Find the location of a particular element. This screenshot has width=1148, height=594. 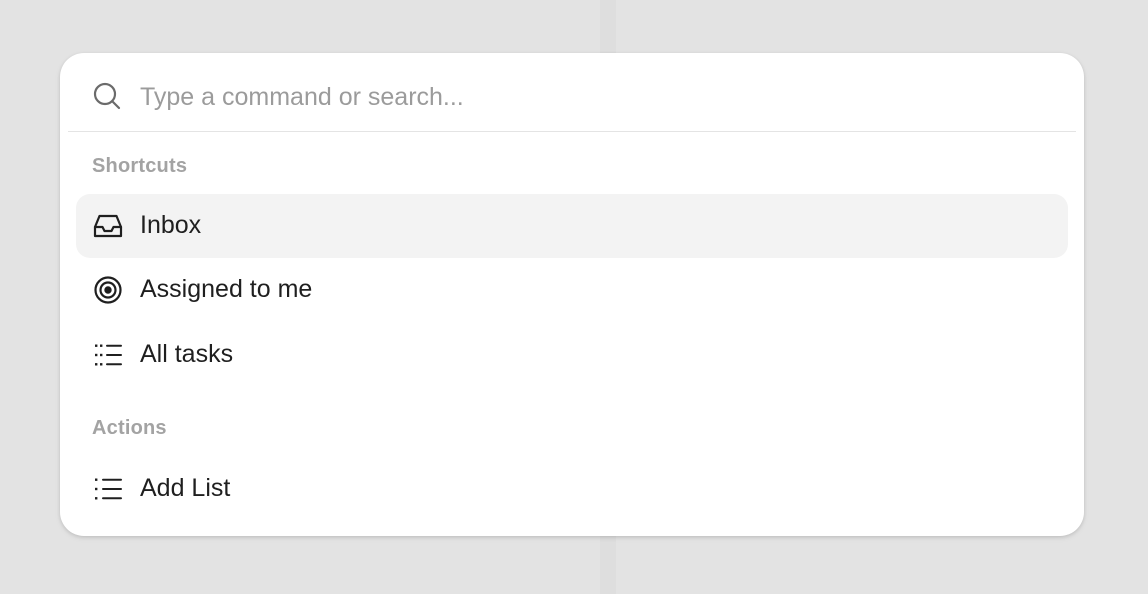

inbox-icon is located at coordinates (108, 226).